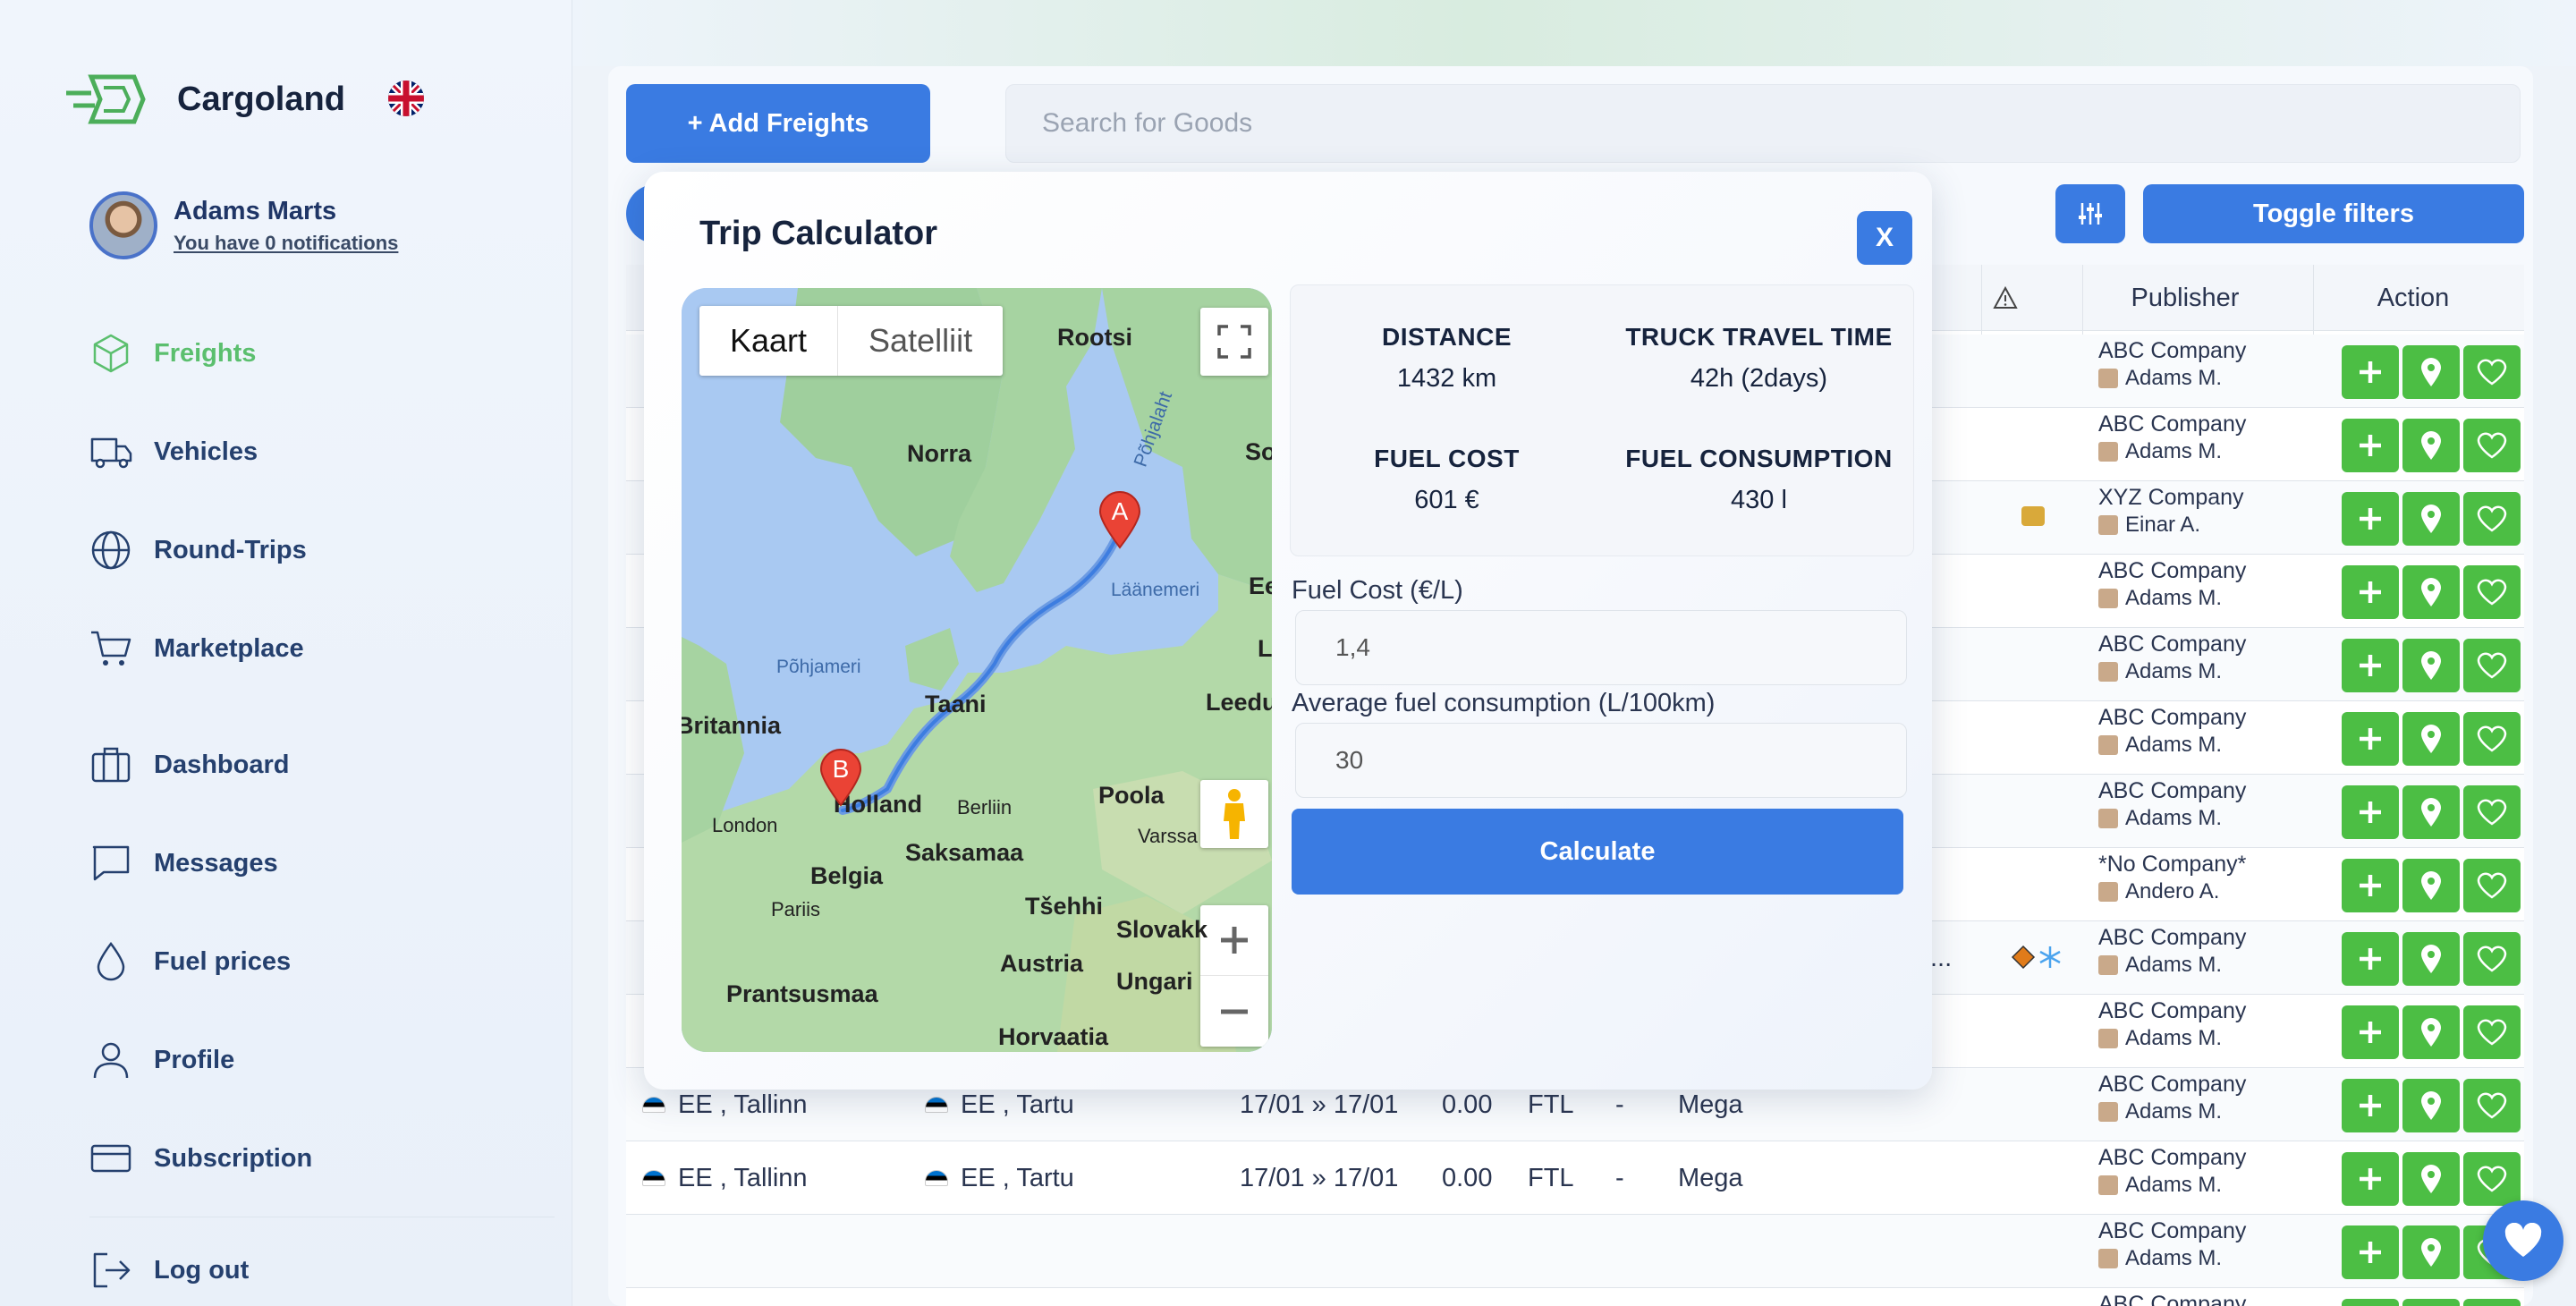  I want to click on close-button: X, so click(1884, 238).